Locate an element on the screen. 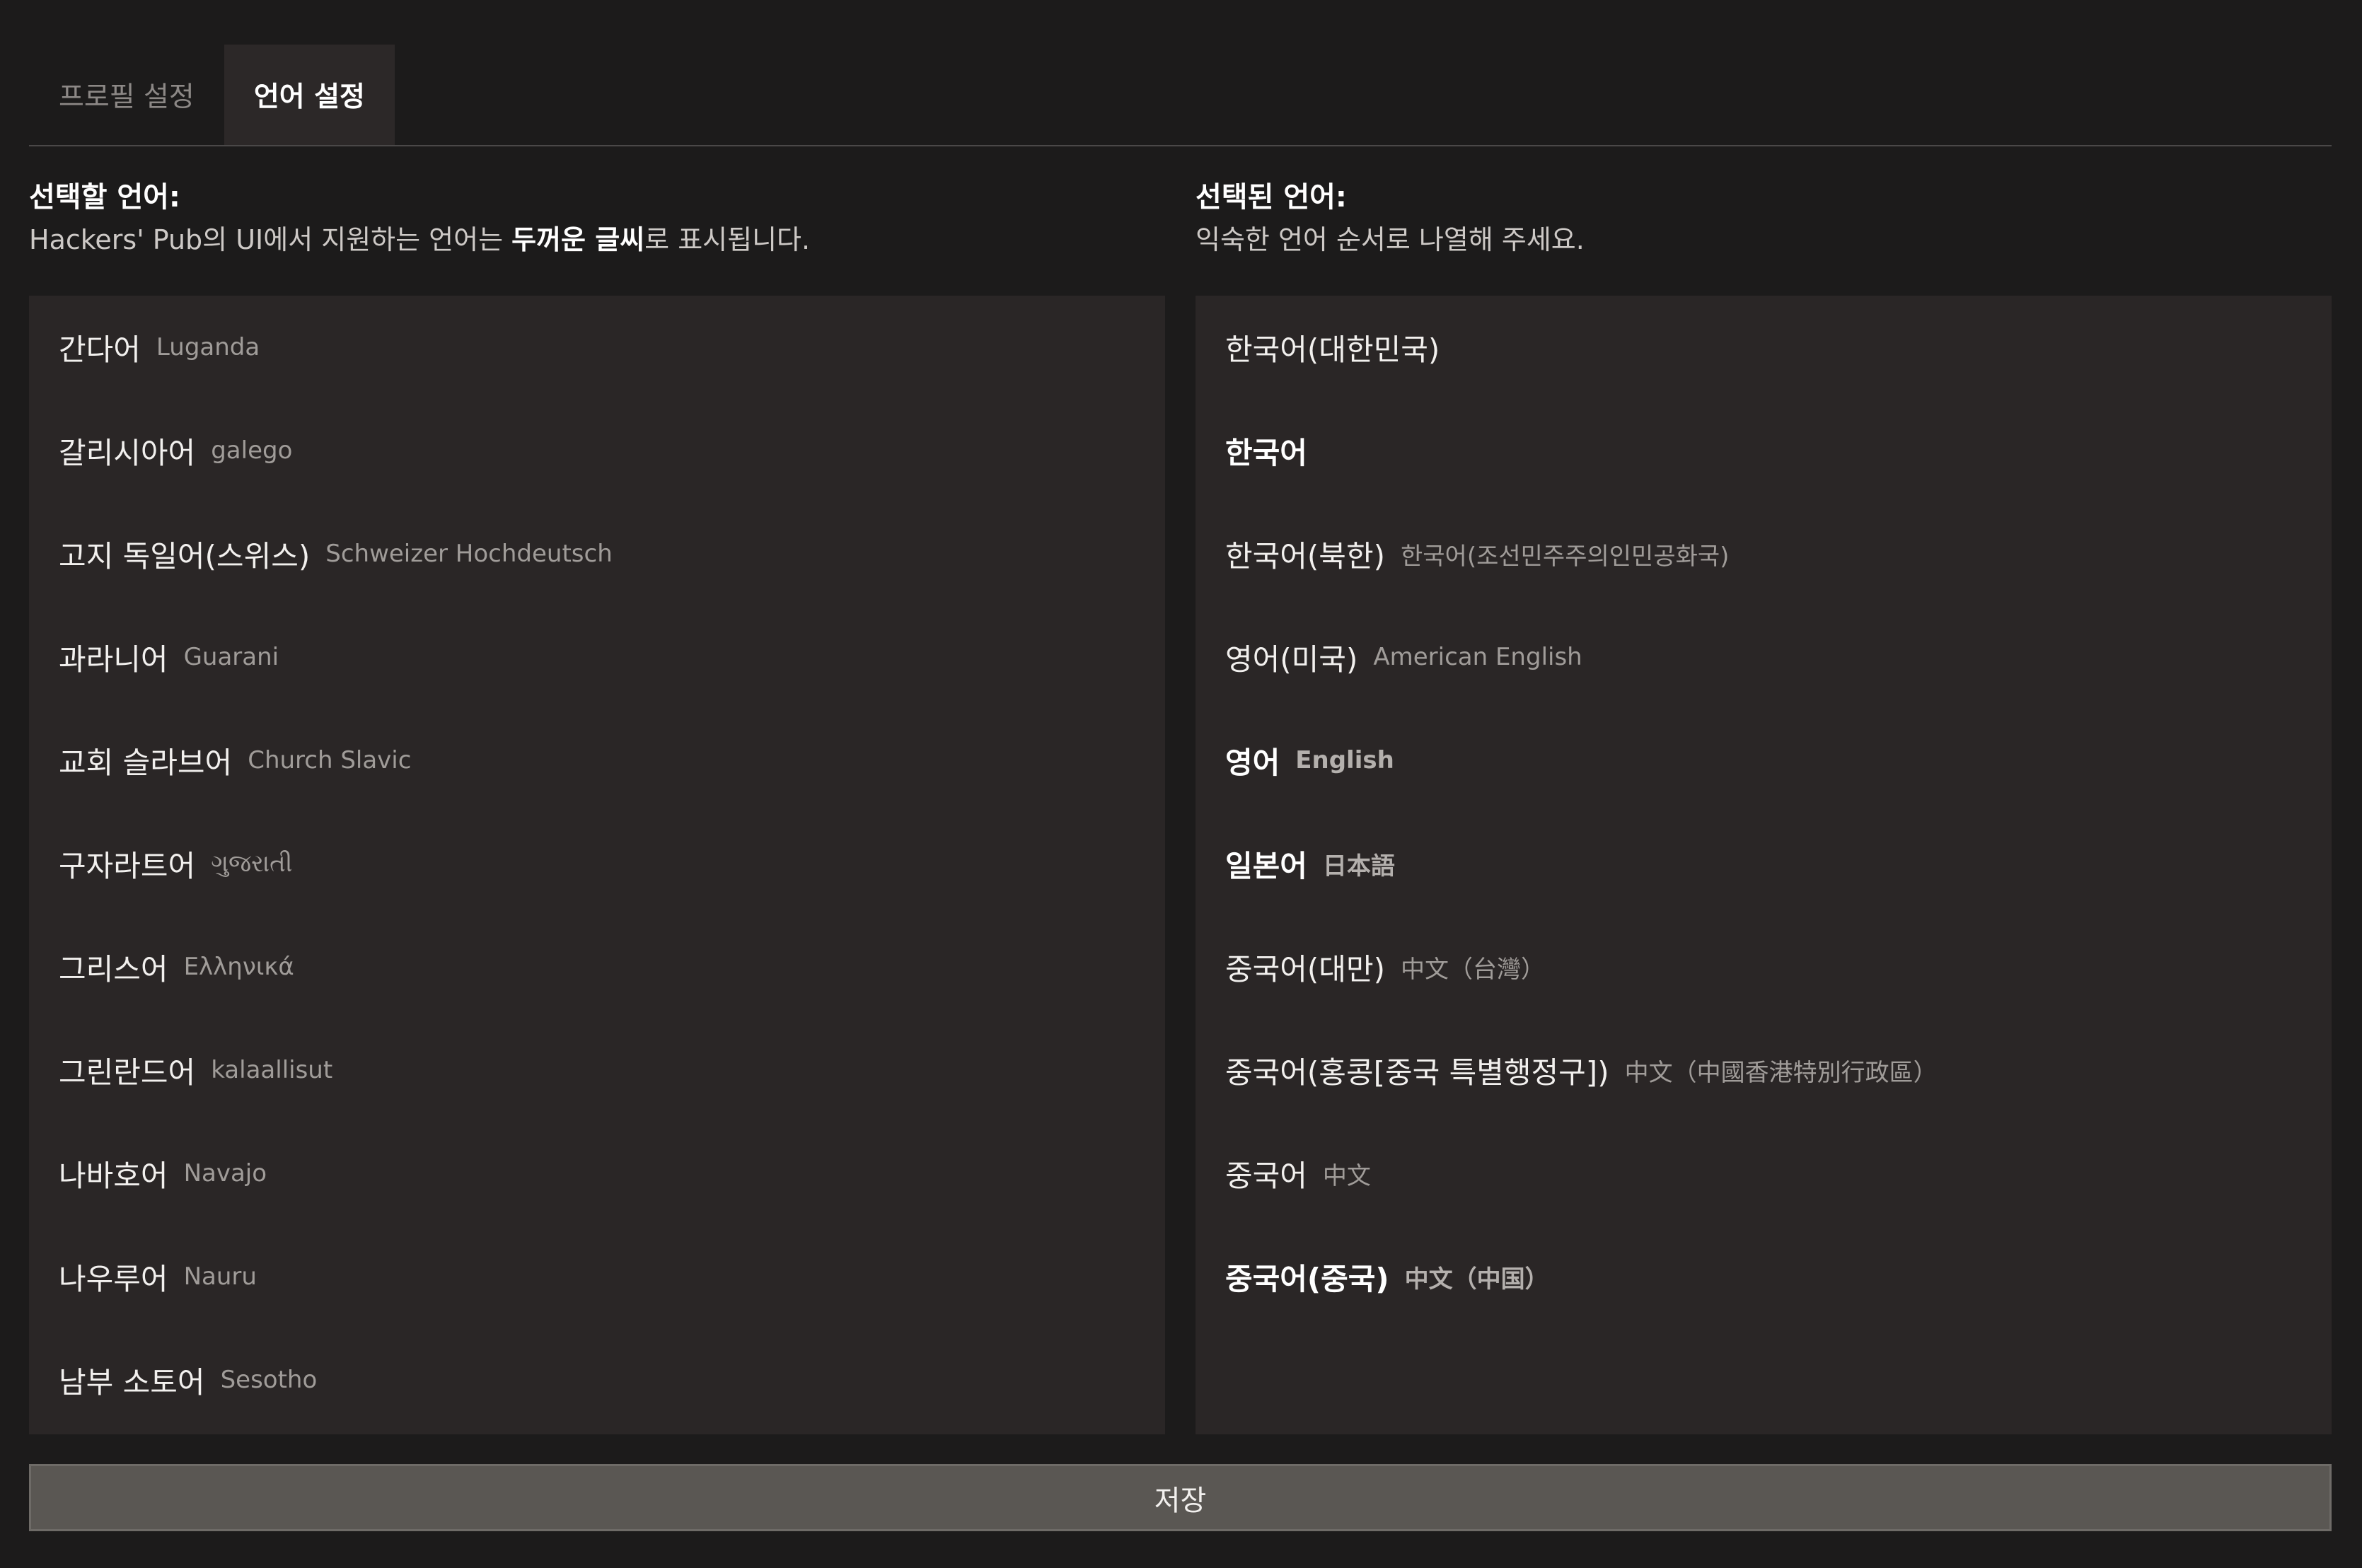 The width and height of the screenshot is (2362, 1568). selected-language-item: 영어(미국) American English is located at coordinates (1764, 657).